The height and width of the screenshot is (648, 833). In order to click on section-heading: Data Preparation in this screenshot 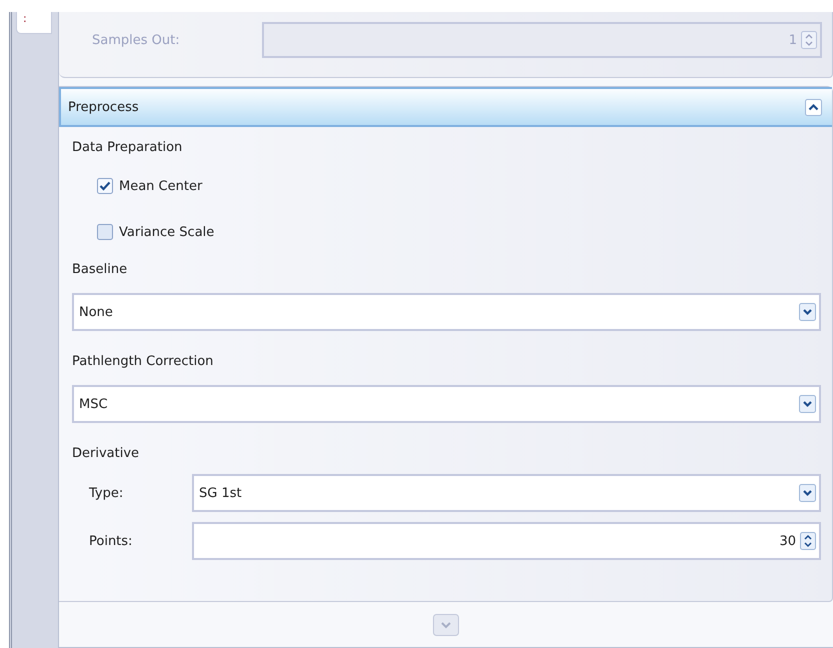, I will do `click(128, 148)`.